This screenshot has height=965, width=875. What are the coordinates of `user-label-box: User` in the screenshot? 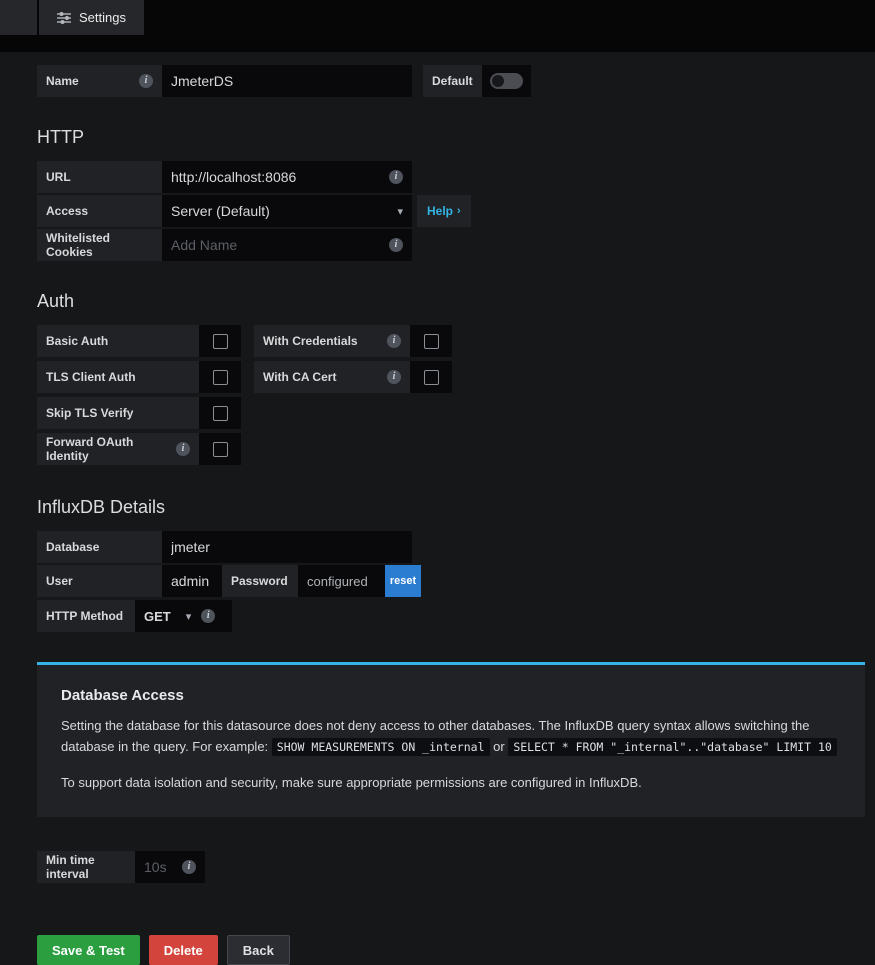 It's located at (99, 581).